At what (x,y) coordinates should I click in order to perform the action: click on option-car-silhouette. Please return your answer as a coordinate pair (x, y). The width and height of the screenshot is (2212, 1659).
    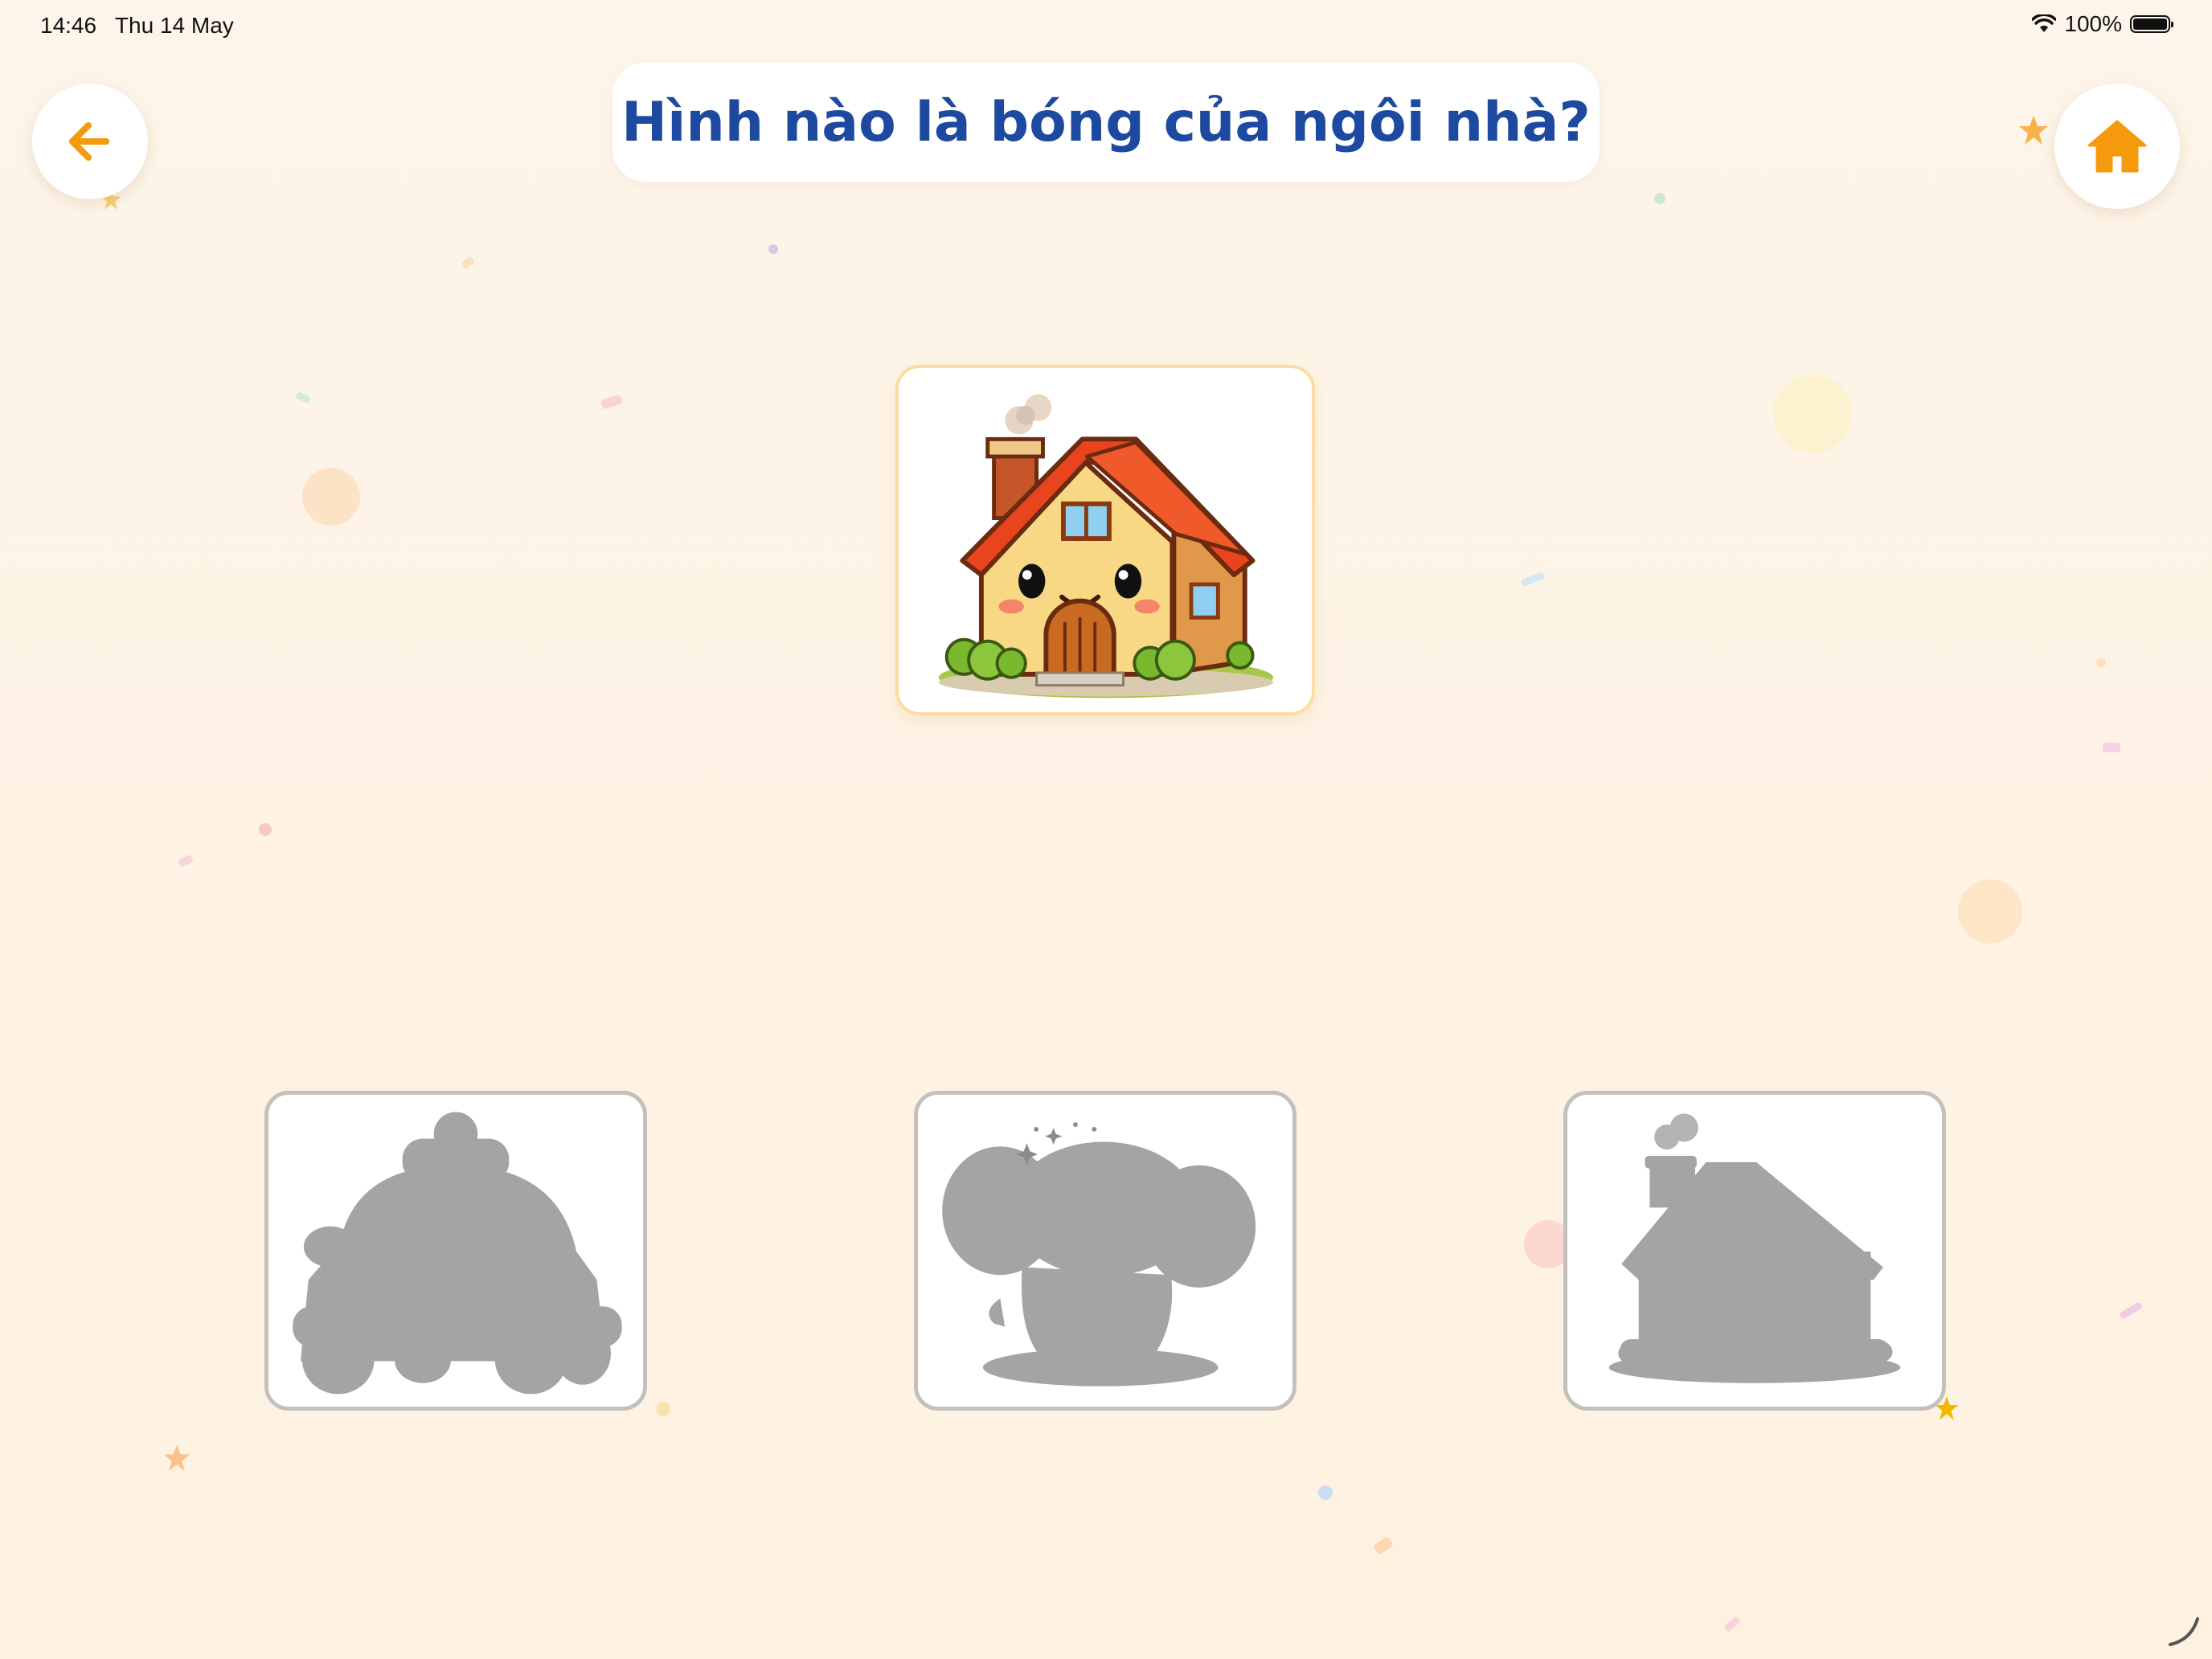
    Looking at the image, I should click on (455, 1251).